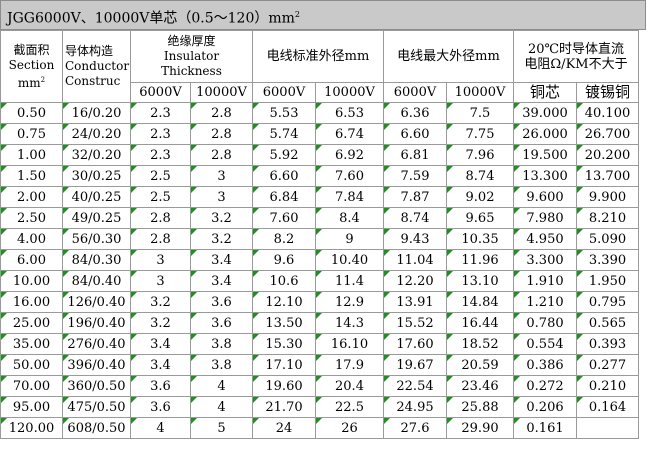  What do you see at coordinates (96, 386) in the screenshot?
I see `cell-conductor: 360/0.50` at bounding box center [96, 386].